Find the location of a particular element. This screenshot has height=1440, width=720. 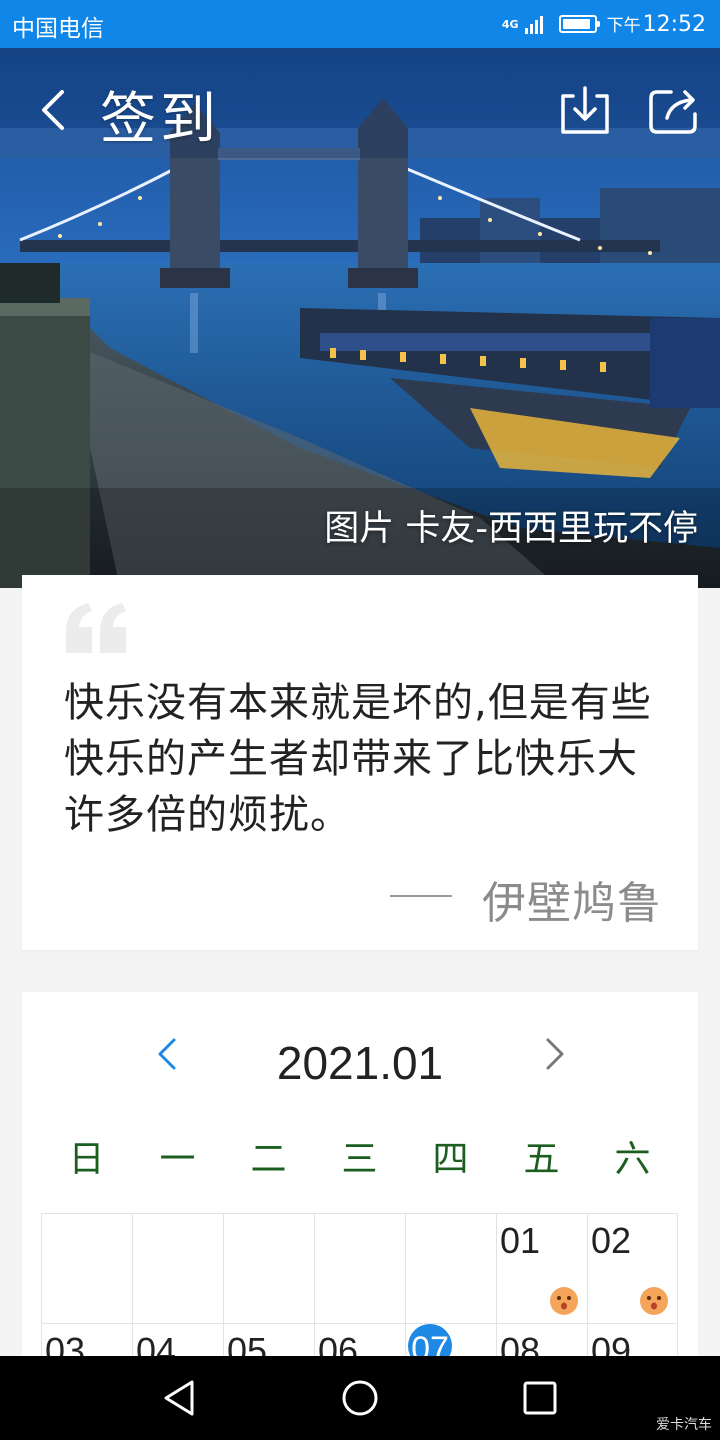

back-button is located at coordinates (54, 110).